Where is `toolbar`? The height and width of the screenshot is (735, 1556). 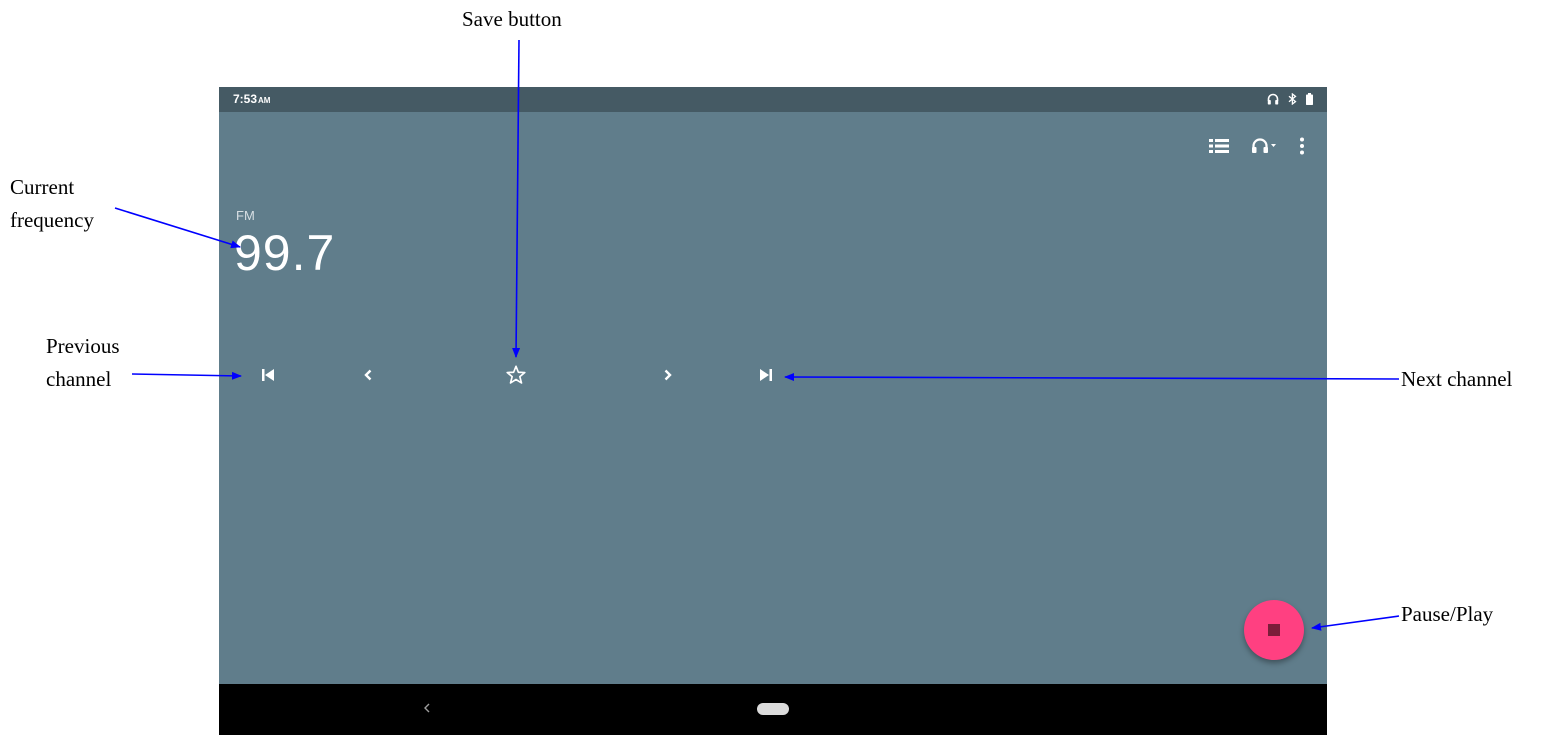 toolbar is located at coordinates (1257, 146).